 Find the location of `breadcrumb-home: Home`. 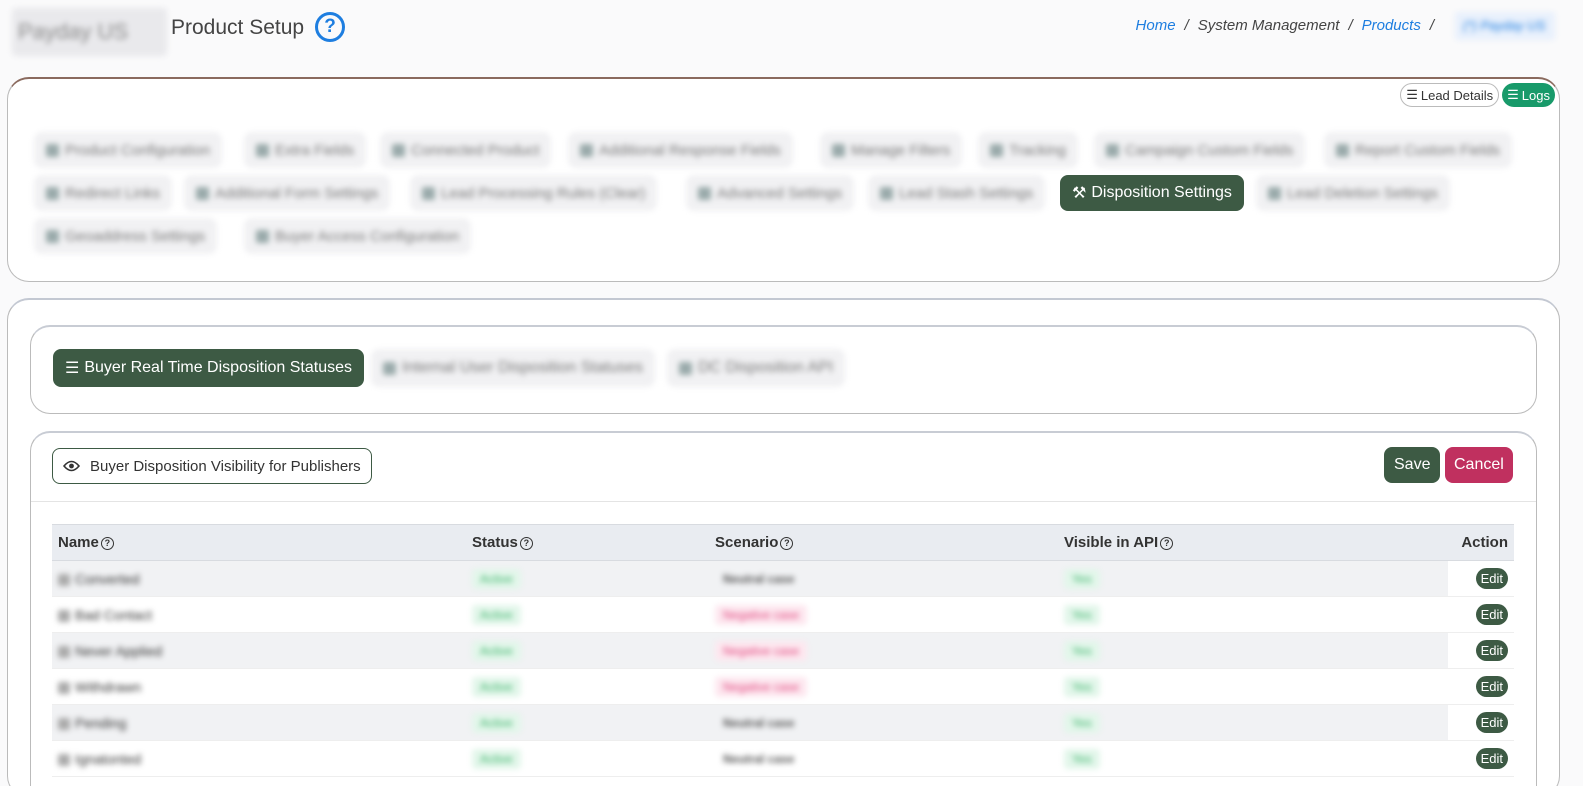

breadcrumb-home: Home is located at coordinates (1156, 25).